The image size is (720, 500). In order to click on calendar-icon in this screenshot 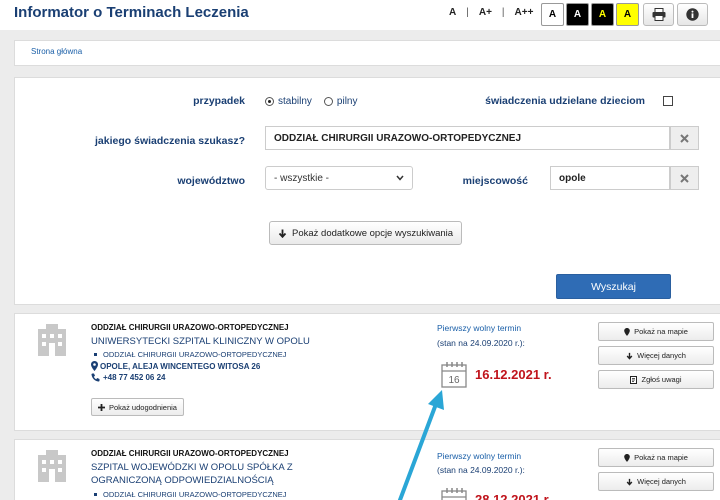, I will do `click(454, 494)`.